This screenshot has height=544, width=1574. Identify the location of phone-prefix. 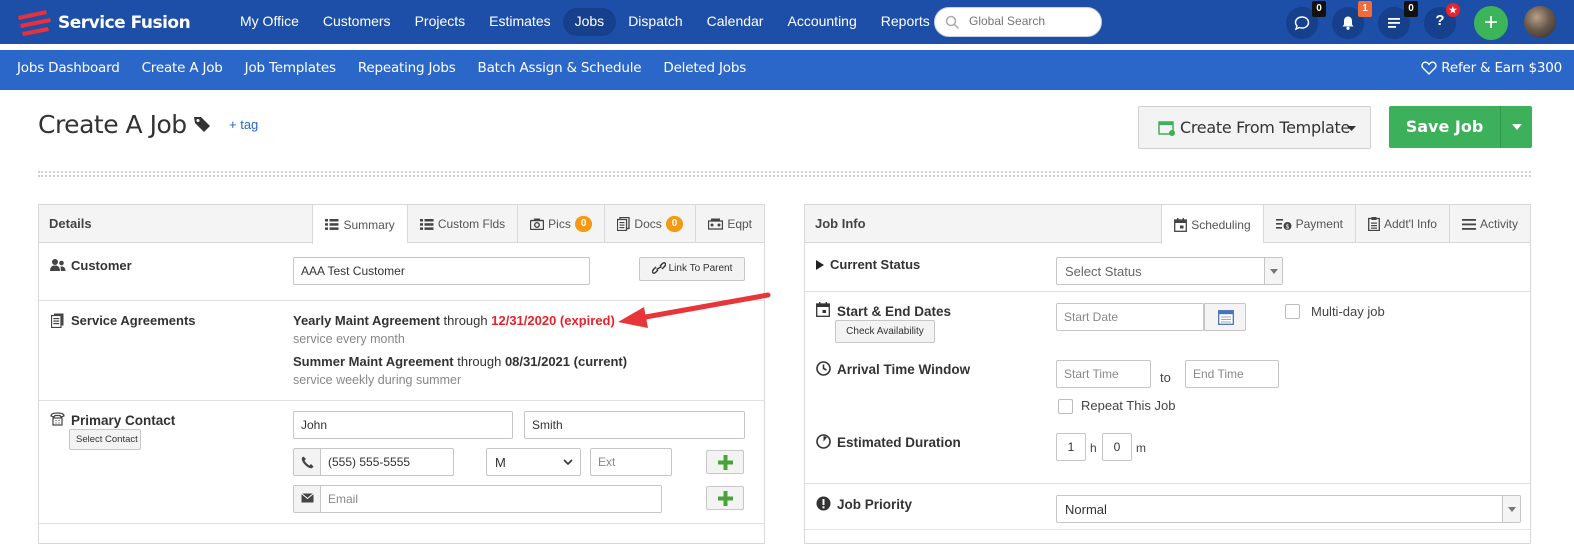
(307, 462).